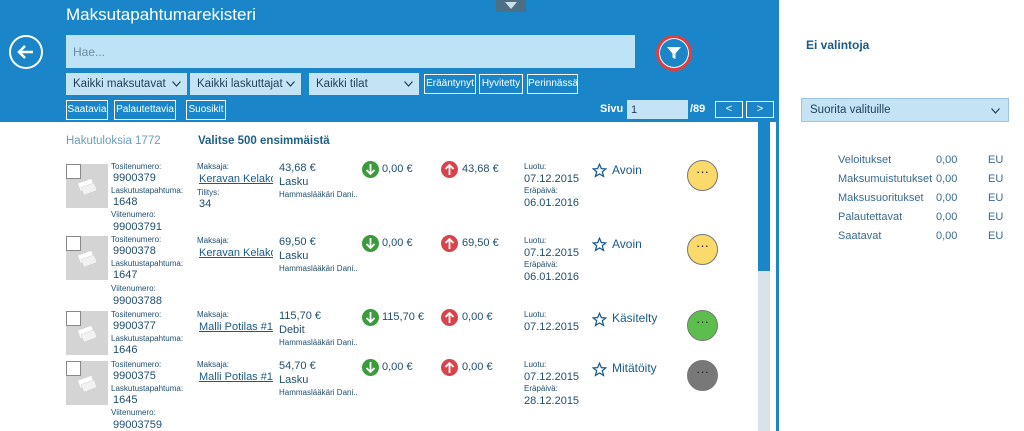 This screenshot has width=1024, height=431. What do you see at coordinates (634, 368) in the screenshot?
I see `status-text: Mitätöity` at bounding box center [634, 368].